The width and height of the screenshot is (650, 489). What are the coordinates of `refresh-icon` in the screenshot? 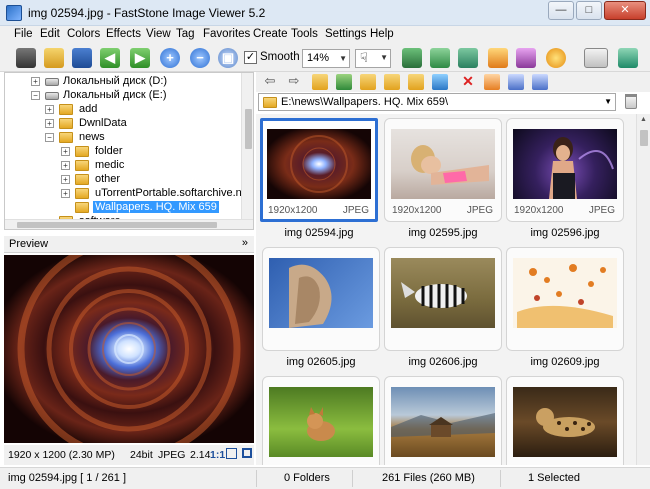 It's located at (344, 82).